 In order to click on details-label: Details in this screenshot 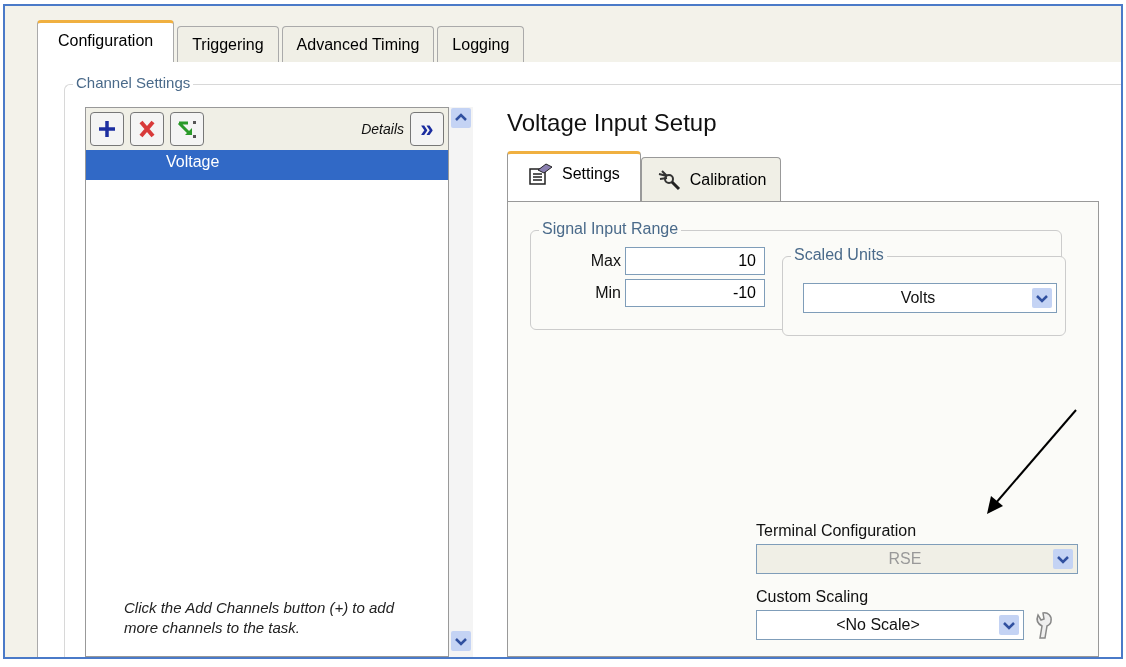, I will do `click(382, 129)`.